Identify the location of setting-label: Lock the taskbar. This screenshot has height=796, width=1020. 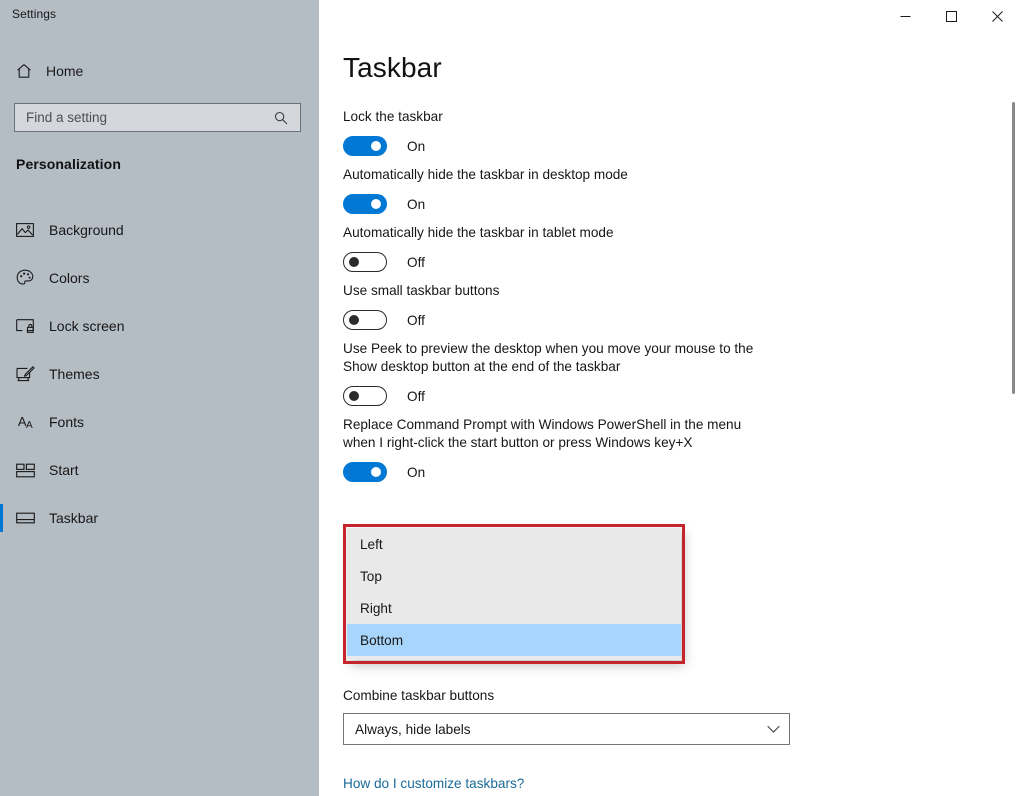
(393, 116).